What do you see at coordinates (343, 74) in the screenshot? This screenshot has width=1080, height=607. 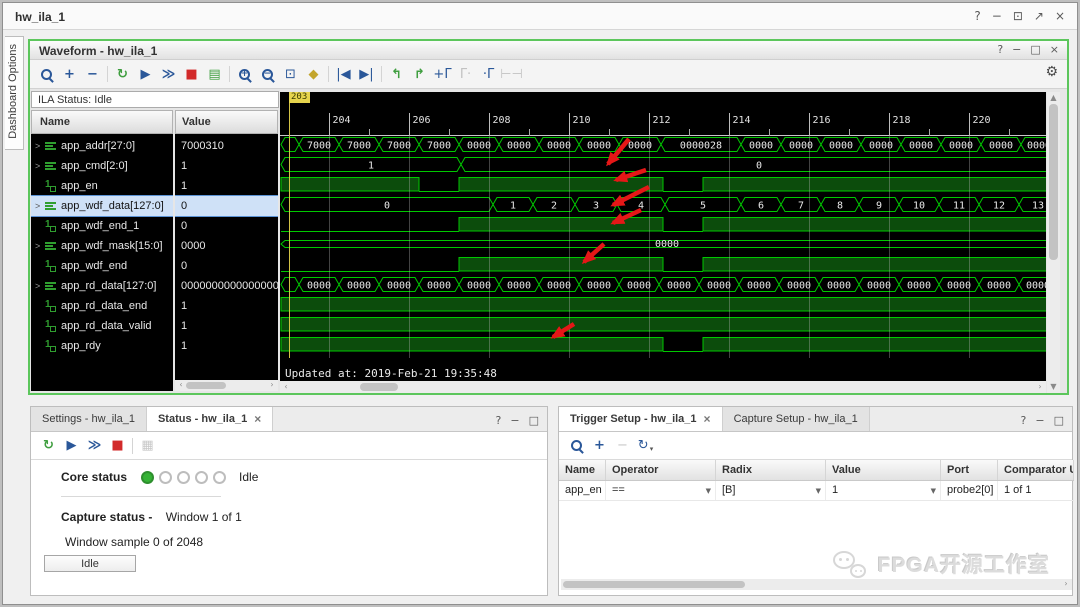 I see `go-to-start-icon: |◀` at bounding box center [343, 74].